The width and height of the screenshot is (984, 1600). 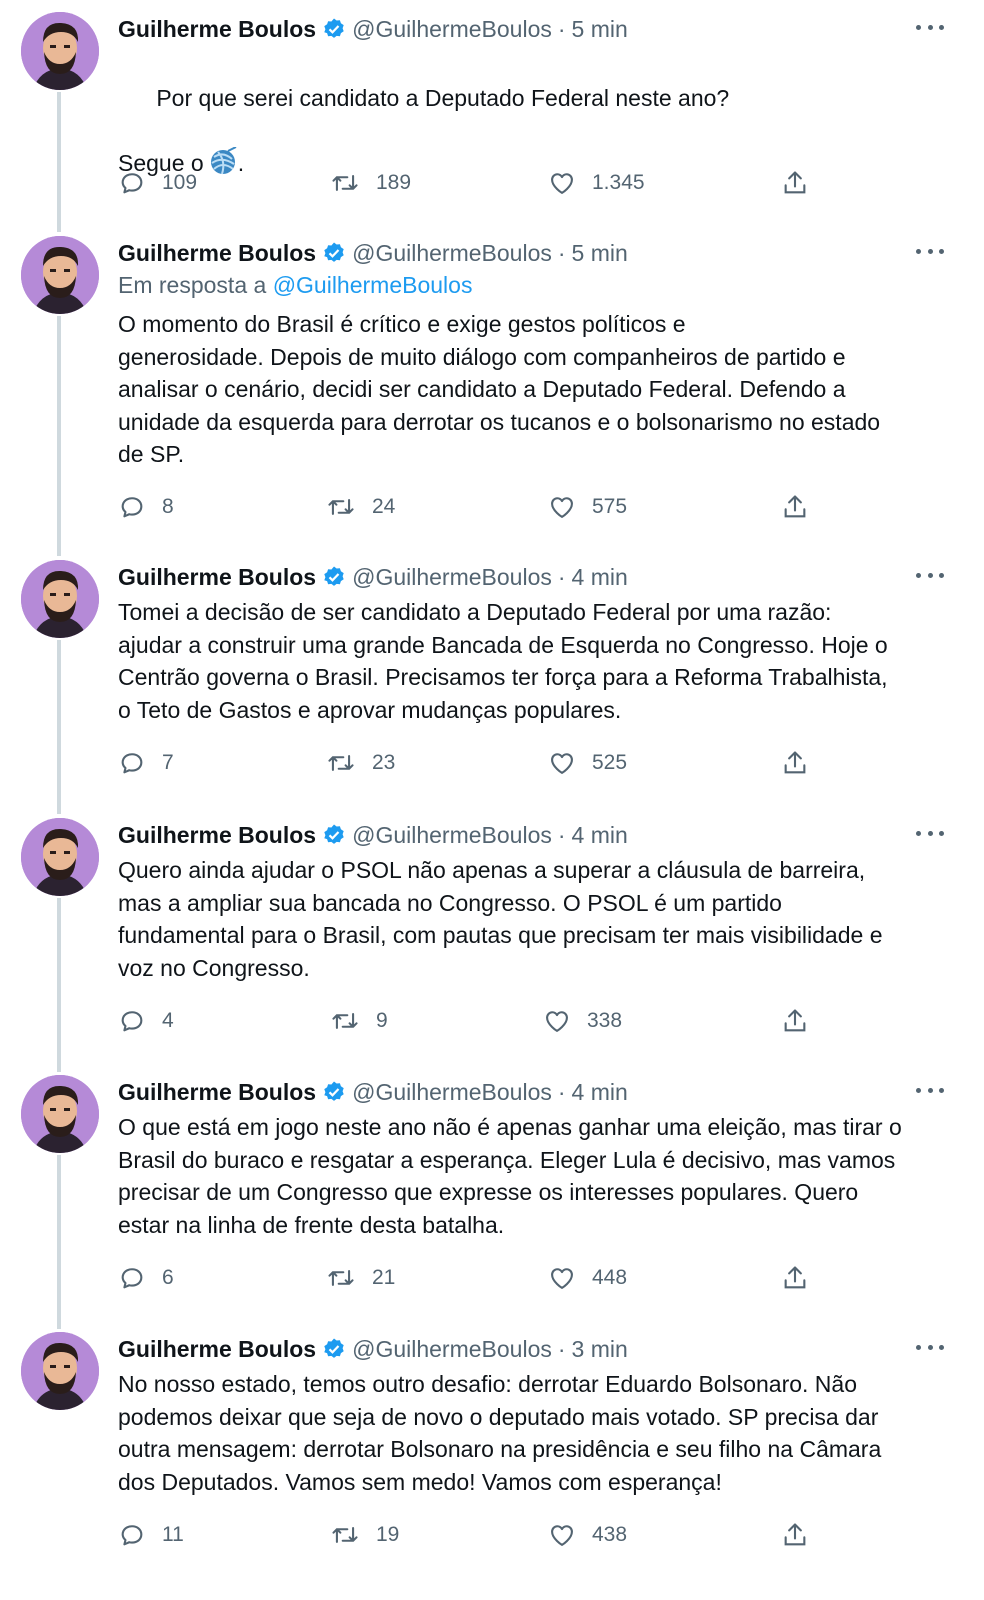 I want to click on reply-button: 4, so click(x=146, y=1021).